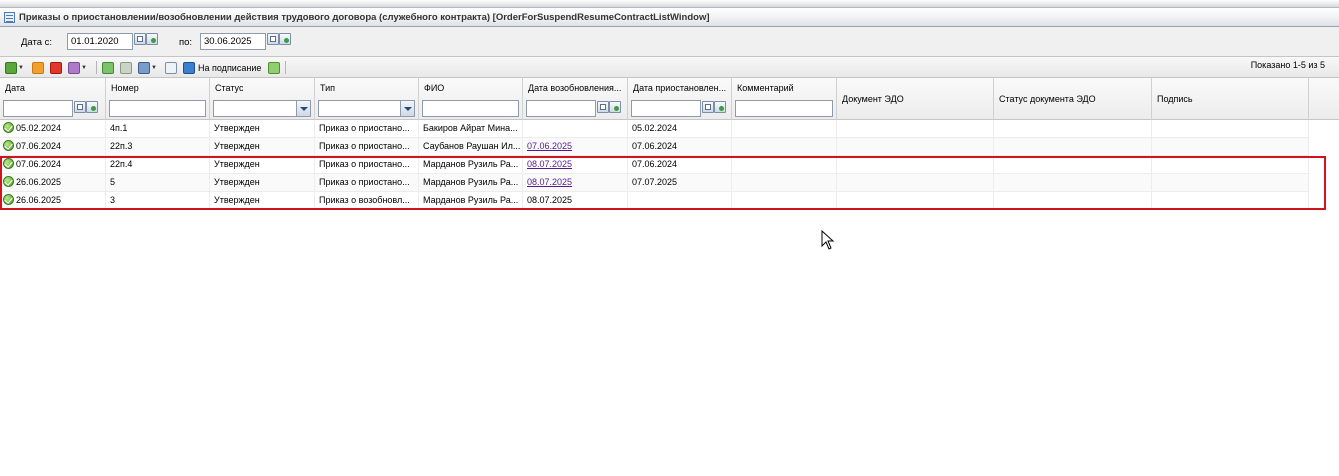  I want to click on approve-button, so click(108, 67).